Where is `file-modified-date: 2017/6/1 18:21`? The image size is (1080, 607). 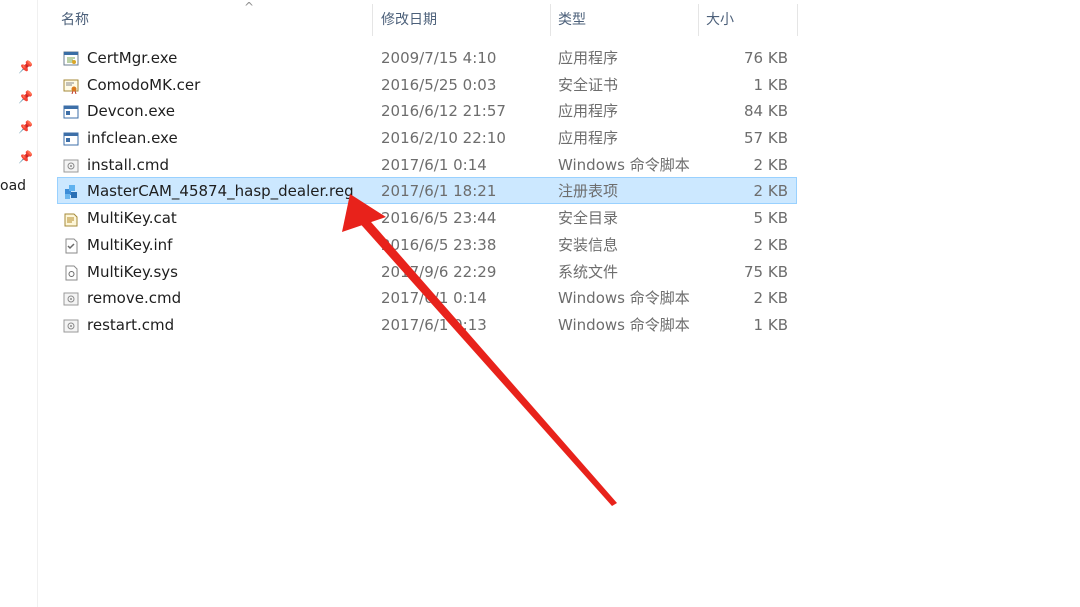
file-modified-date: 2017/6/1 18:21 is located at coordinates (439, 191).